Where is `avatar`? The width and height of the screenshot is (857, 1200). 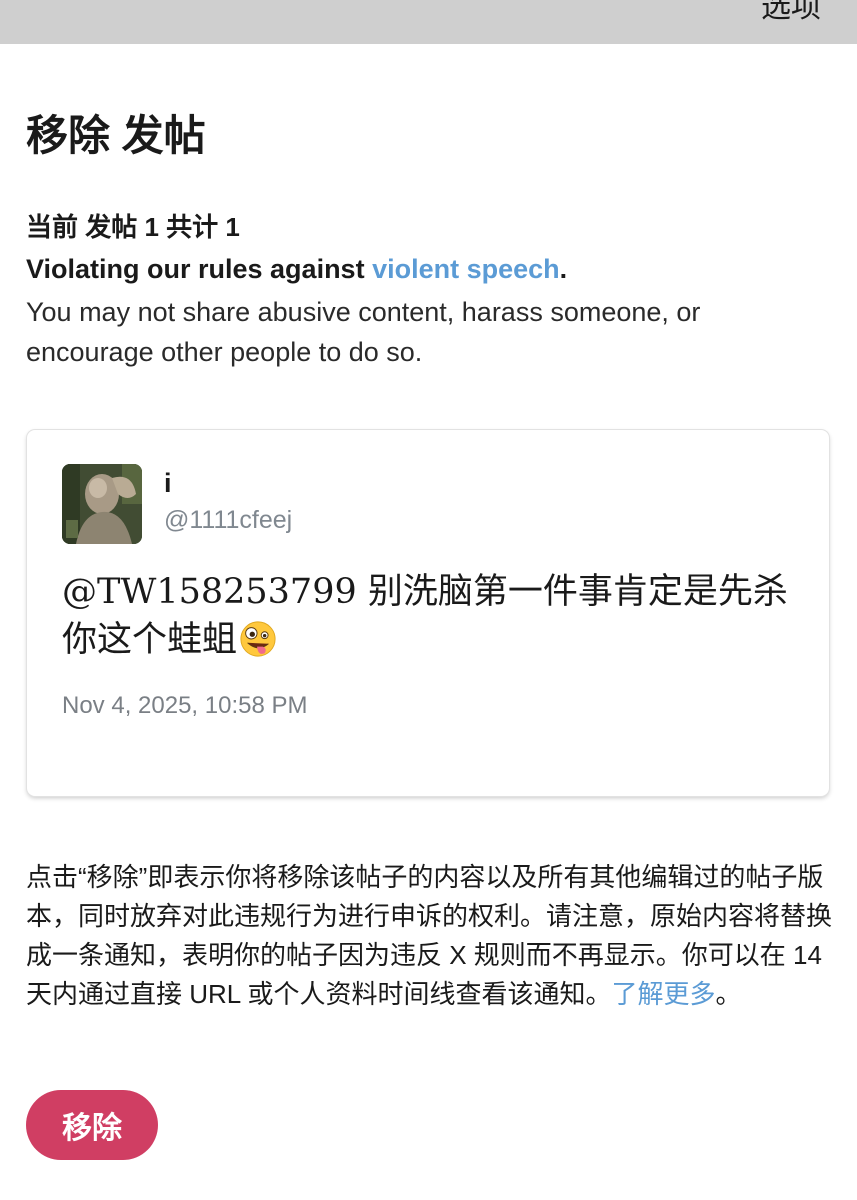 avatar is located at coordinates (102, 504).